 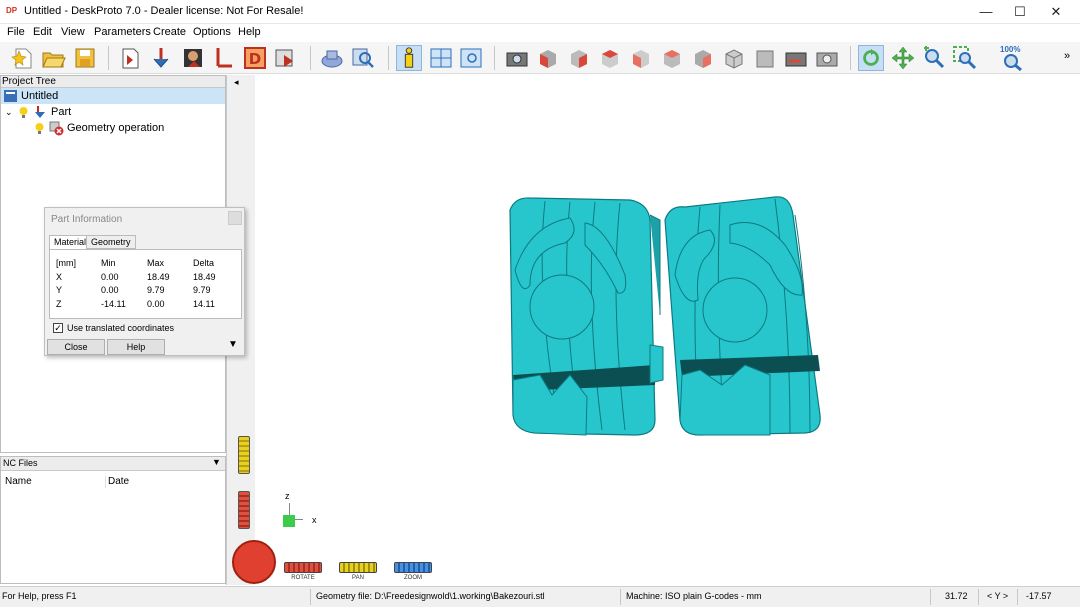 What do you see at coordinates (16, 32) in the screenshot?
I see `menu-file: File` at bounding box center [16, 32].